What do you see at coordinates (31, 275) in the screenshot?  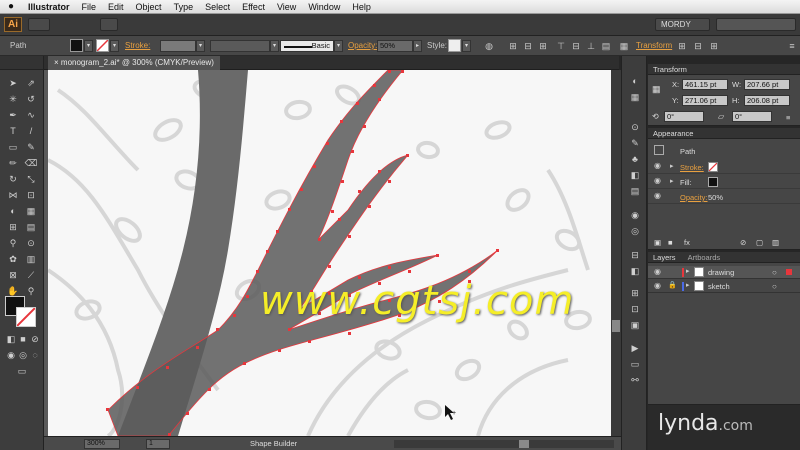 I see `slice-tool-icon: ⟋` at bounding box center [31, 275].